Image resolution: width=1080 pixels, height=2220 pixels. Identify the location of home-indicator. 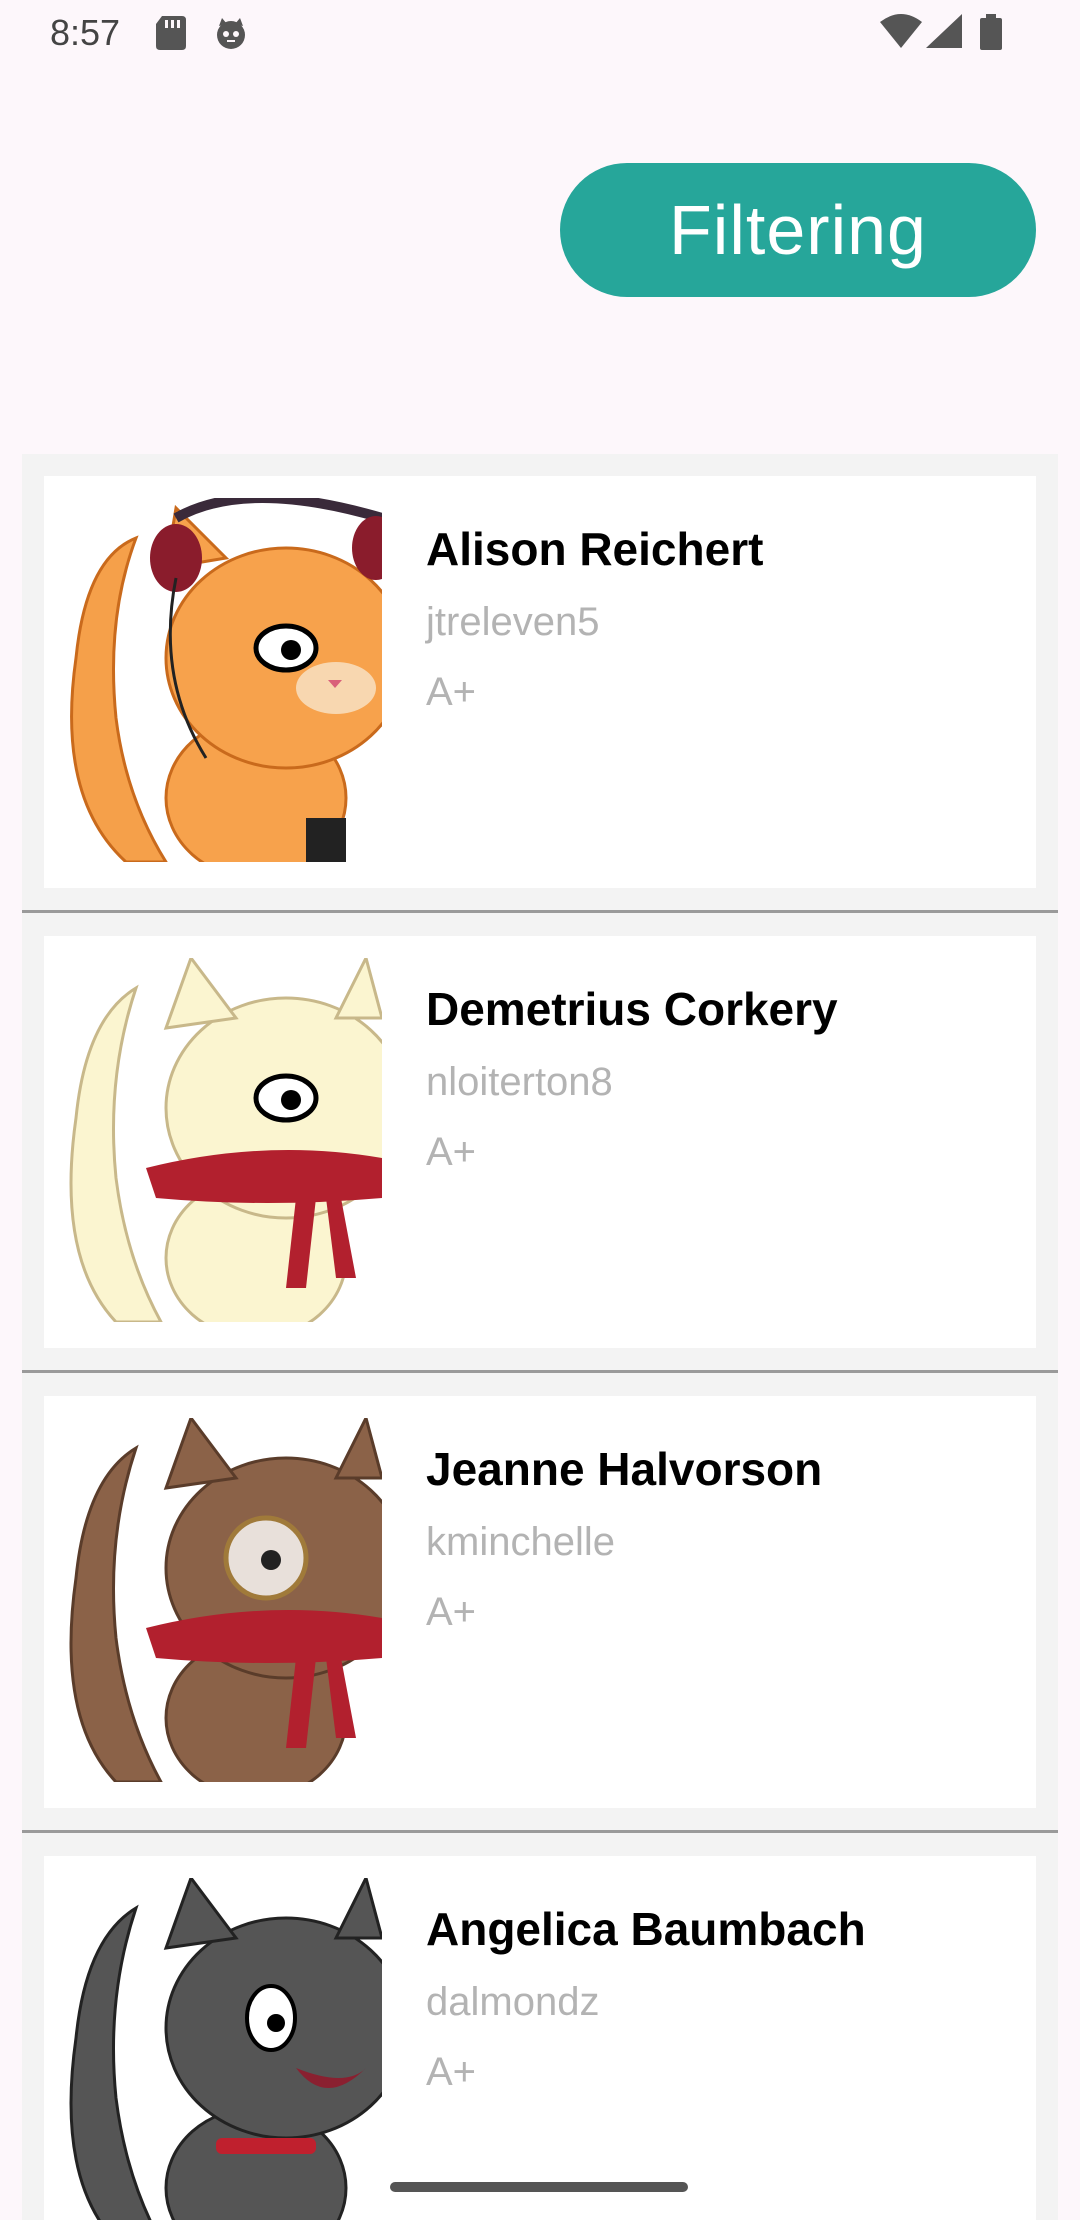
(539, 2187).